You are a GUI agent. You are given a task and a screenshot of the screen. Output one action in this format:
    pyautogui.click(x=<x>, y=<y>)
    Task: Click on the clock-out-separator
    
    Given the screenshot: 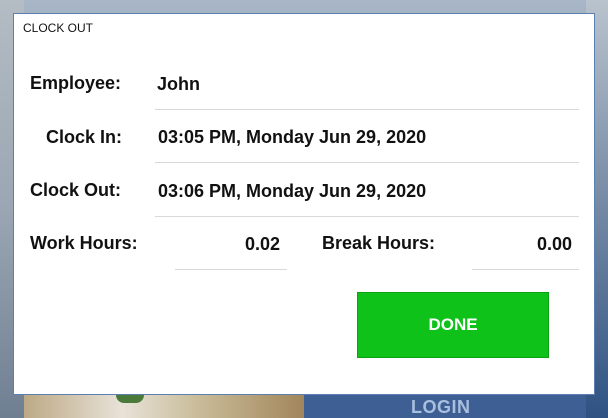 What is the action you would take?
    pyautogui.click(x=367, y=216)
    